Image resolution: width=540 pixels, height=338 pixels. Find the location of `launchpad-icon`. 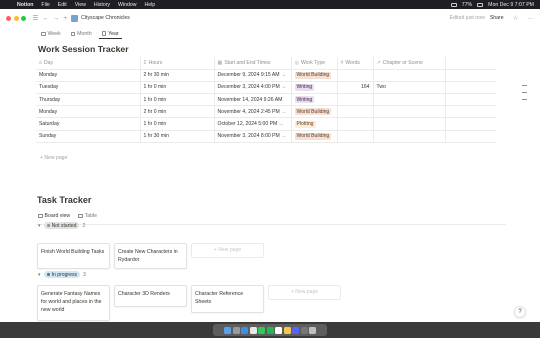

launchpad-icon is located at coordinates (236, 330).